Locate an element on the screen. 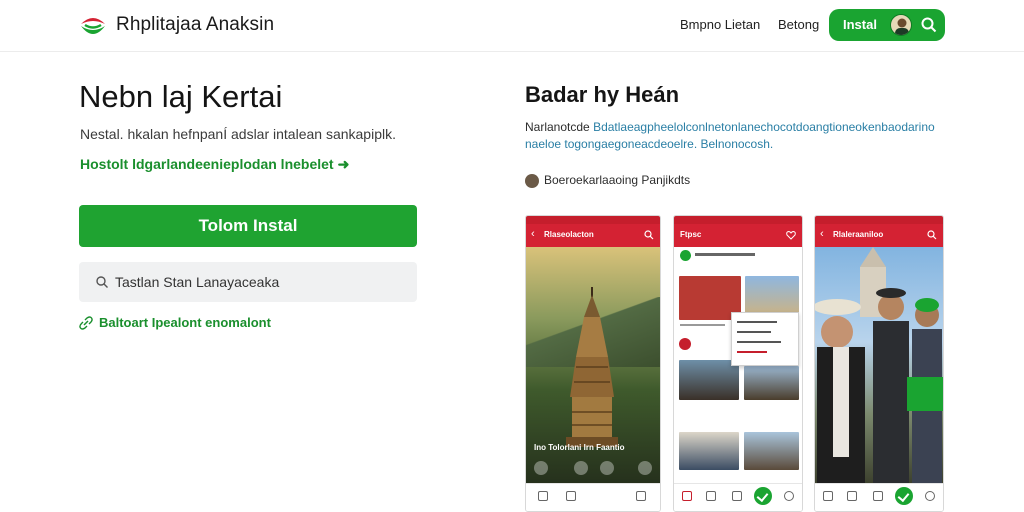  heart-icon is located at coordinates (791, 235).